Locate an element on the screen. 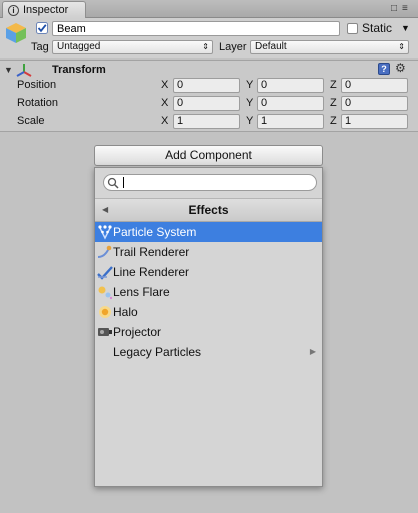  scale-x-field: 1 is located at coordinates (206, 121).